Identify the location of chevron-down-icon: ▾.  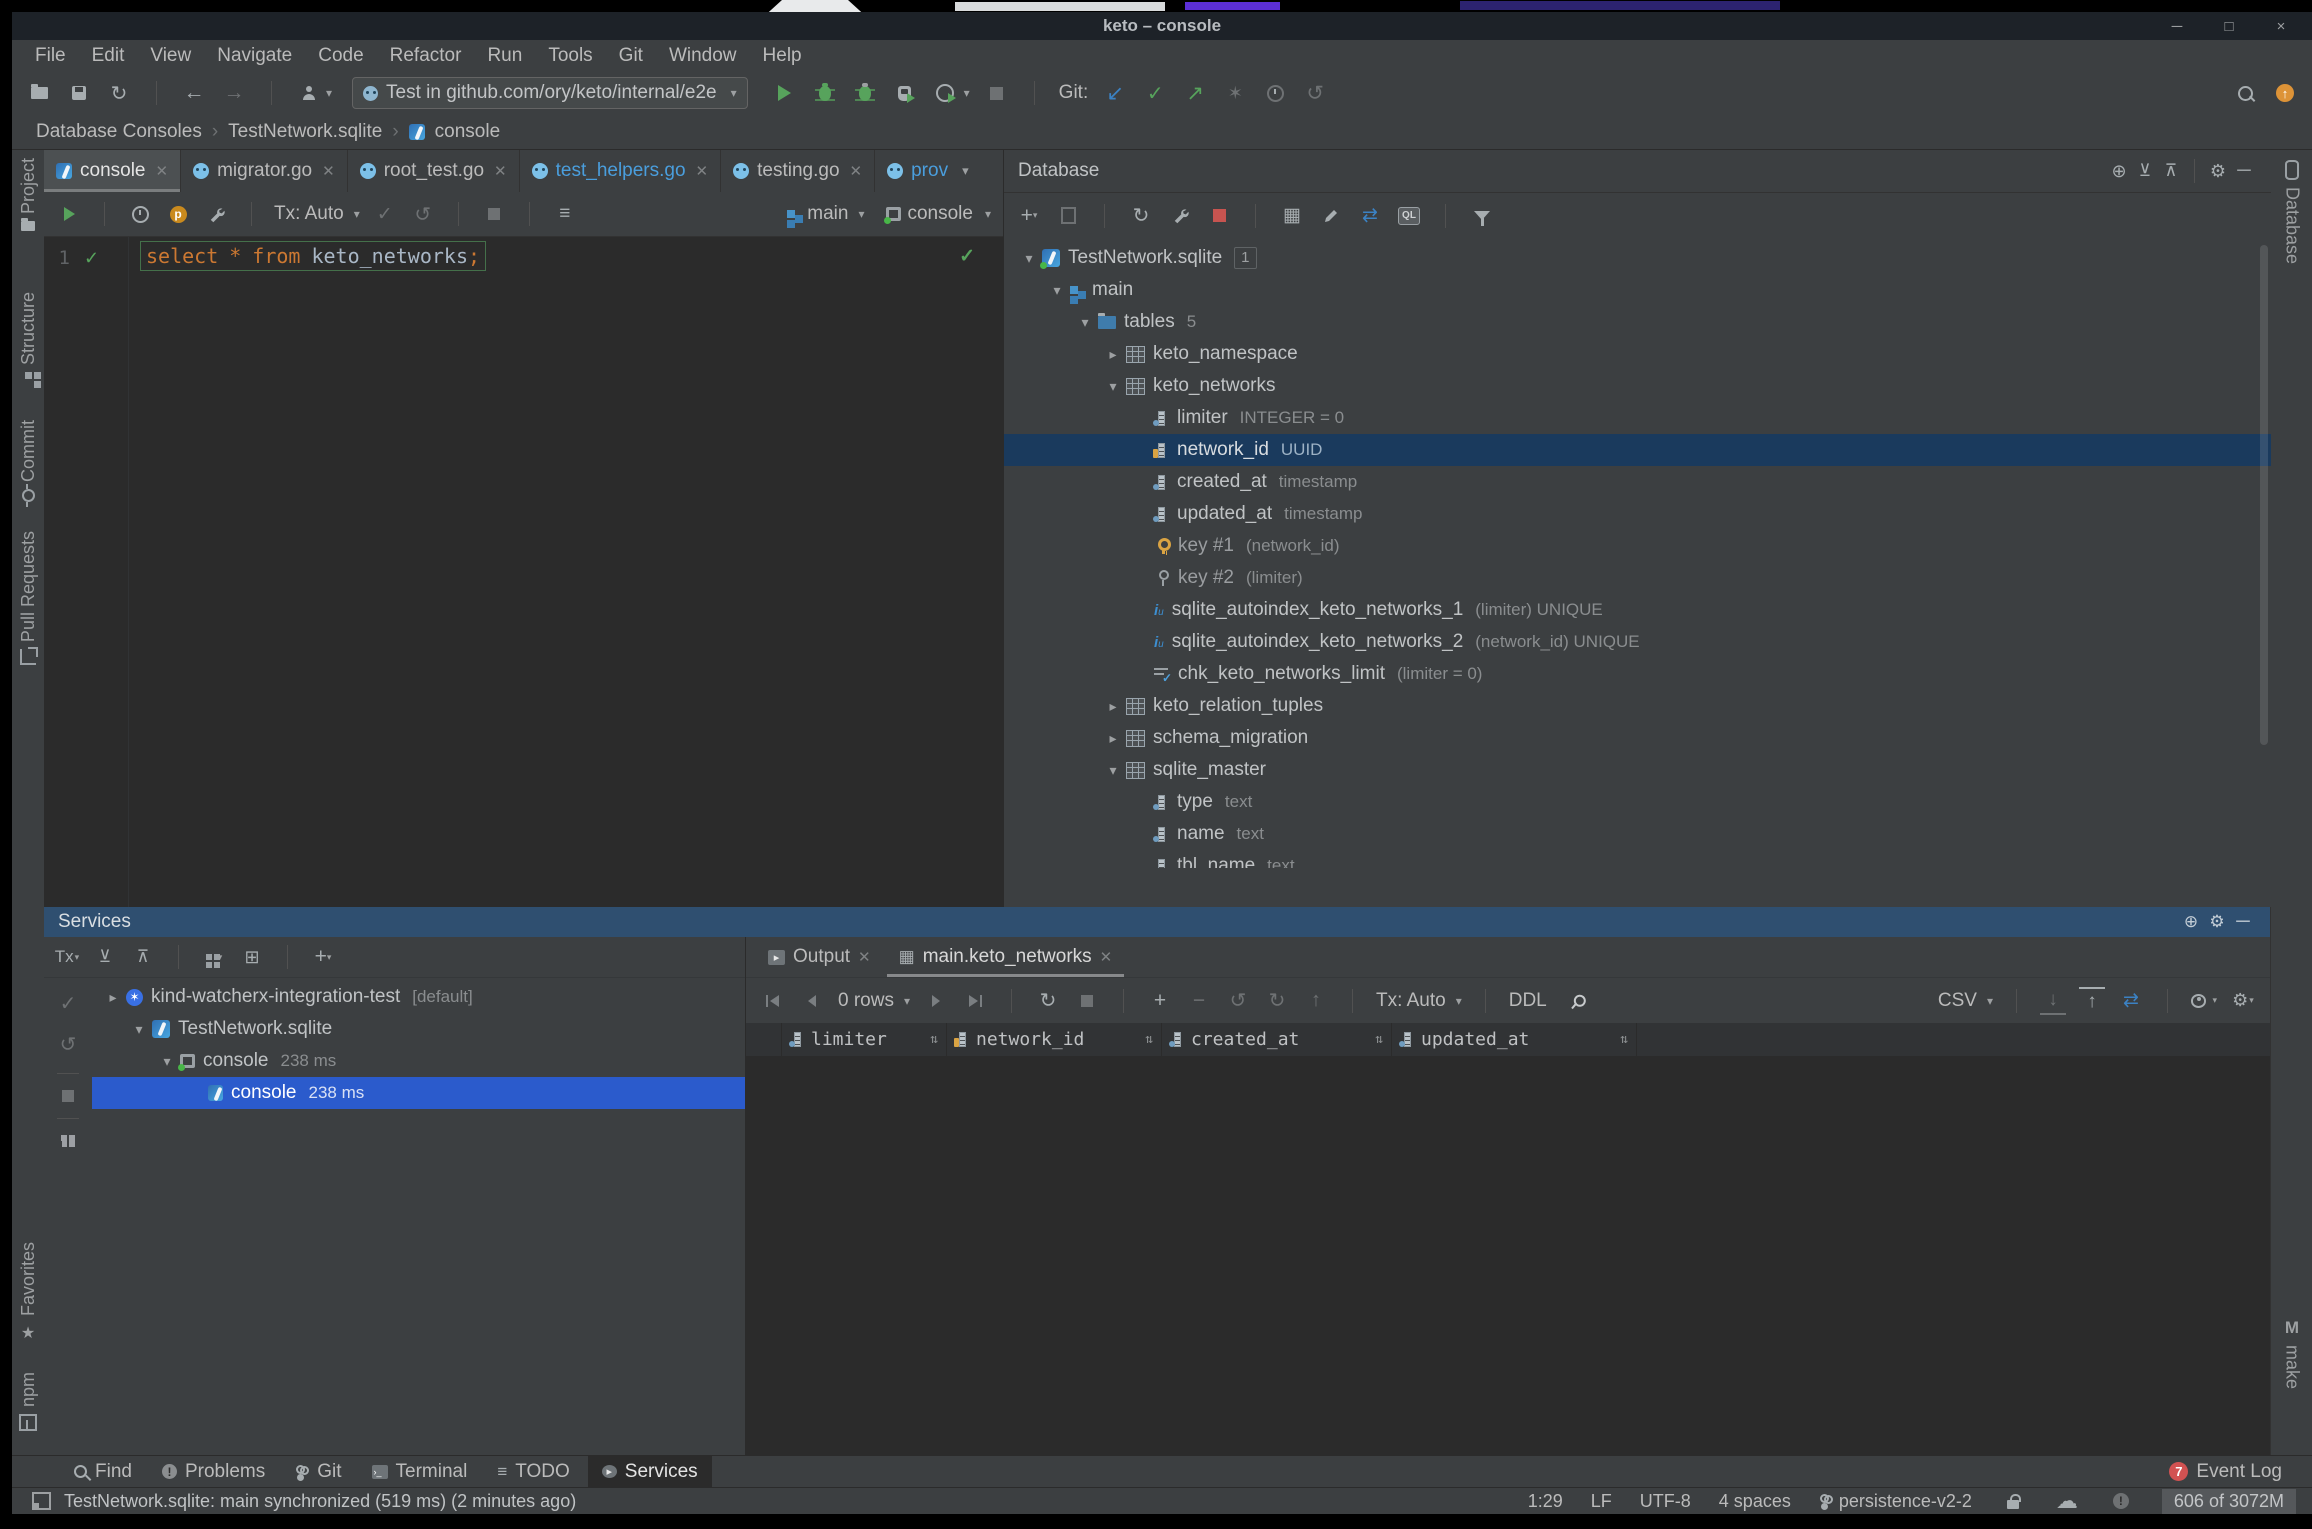
(967, 93).